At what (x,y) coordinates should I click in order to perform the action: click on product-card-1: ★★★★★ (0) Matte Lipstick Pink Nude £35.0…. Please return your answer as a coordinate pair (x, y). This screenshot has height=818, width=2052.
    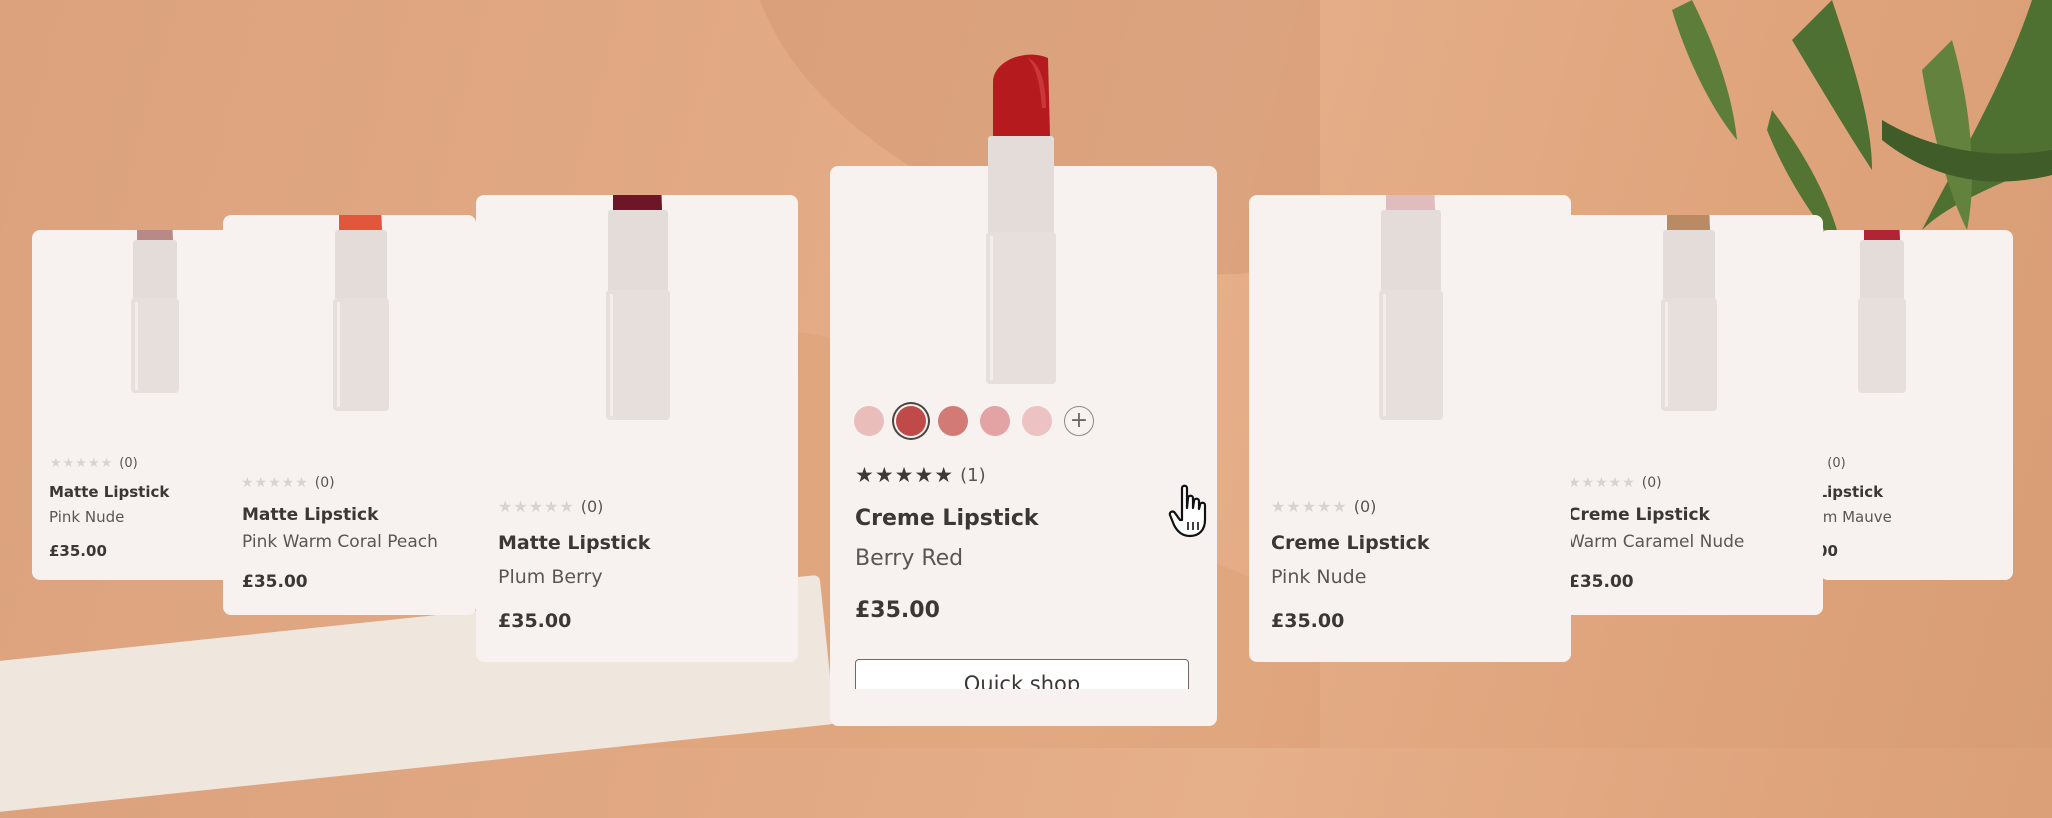
    Looking at the image, I should click on (132, 405).